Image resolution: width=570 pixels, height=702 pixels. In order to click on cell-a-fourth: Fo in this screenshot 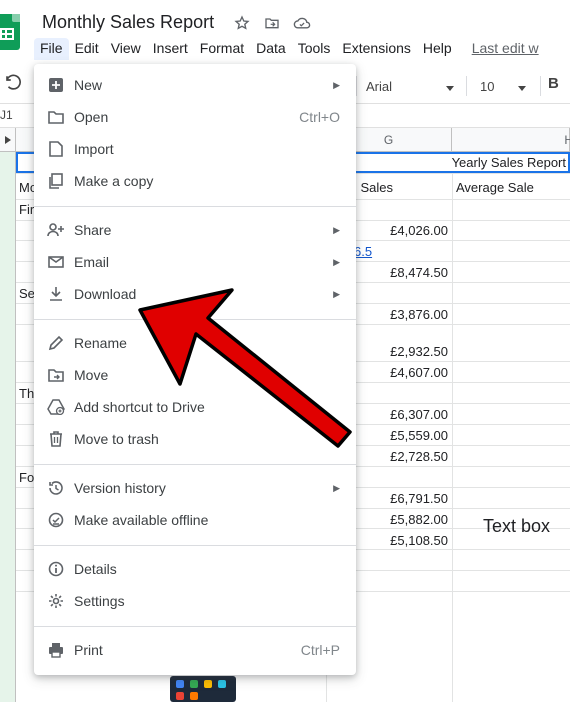, I will do `click(26, 477)`.